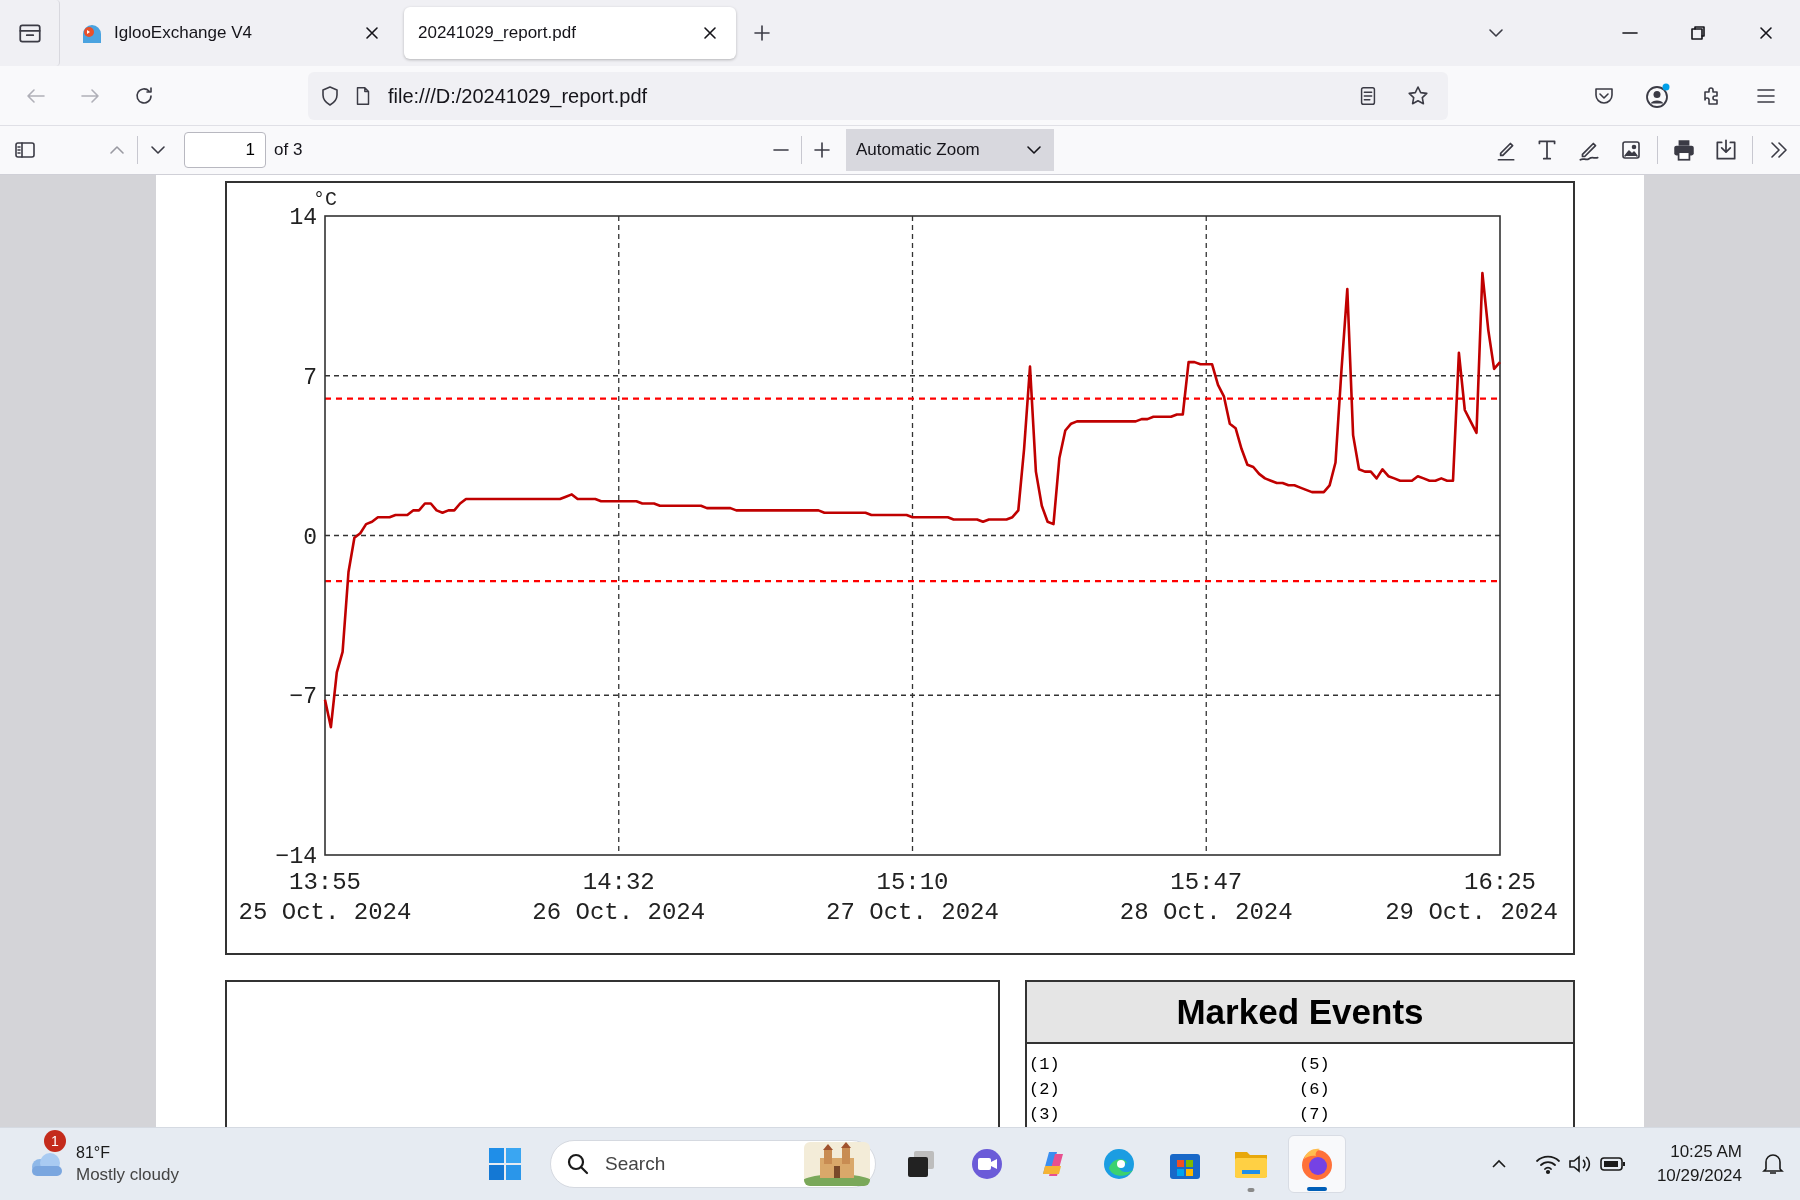 Image resolution: width=1800 pixels, height=1200 pixels. What do you see at coordinates (1658, 95) in the screenshot?
I see `account-icon` at bounding box center [1658, 95].